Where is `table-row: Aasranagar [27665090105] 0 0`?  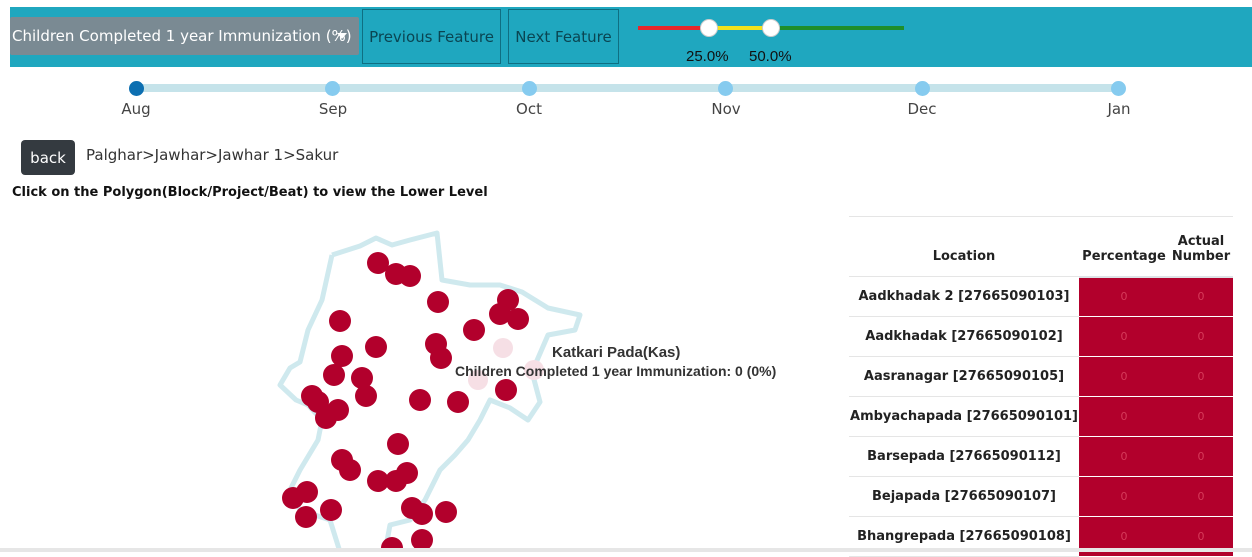
table-row: Aasranagar [27665090105] 0 0 is located at coordinates (1041, 376).